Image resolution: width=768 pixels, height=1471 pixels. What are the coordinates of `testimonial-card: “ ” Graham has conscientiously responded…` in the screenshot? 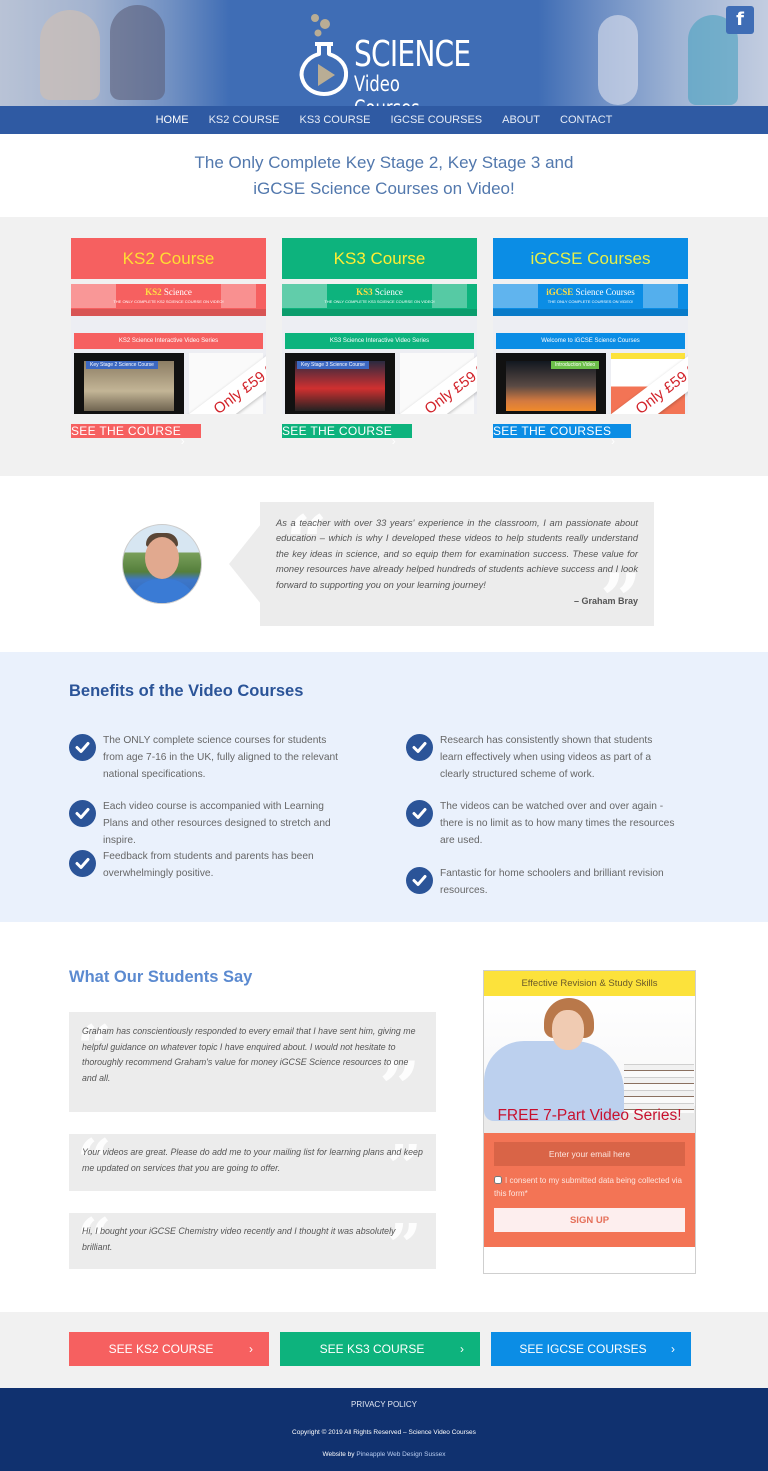 It's located at (252, 1068).